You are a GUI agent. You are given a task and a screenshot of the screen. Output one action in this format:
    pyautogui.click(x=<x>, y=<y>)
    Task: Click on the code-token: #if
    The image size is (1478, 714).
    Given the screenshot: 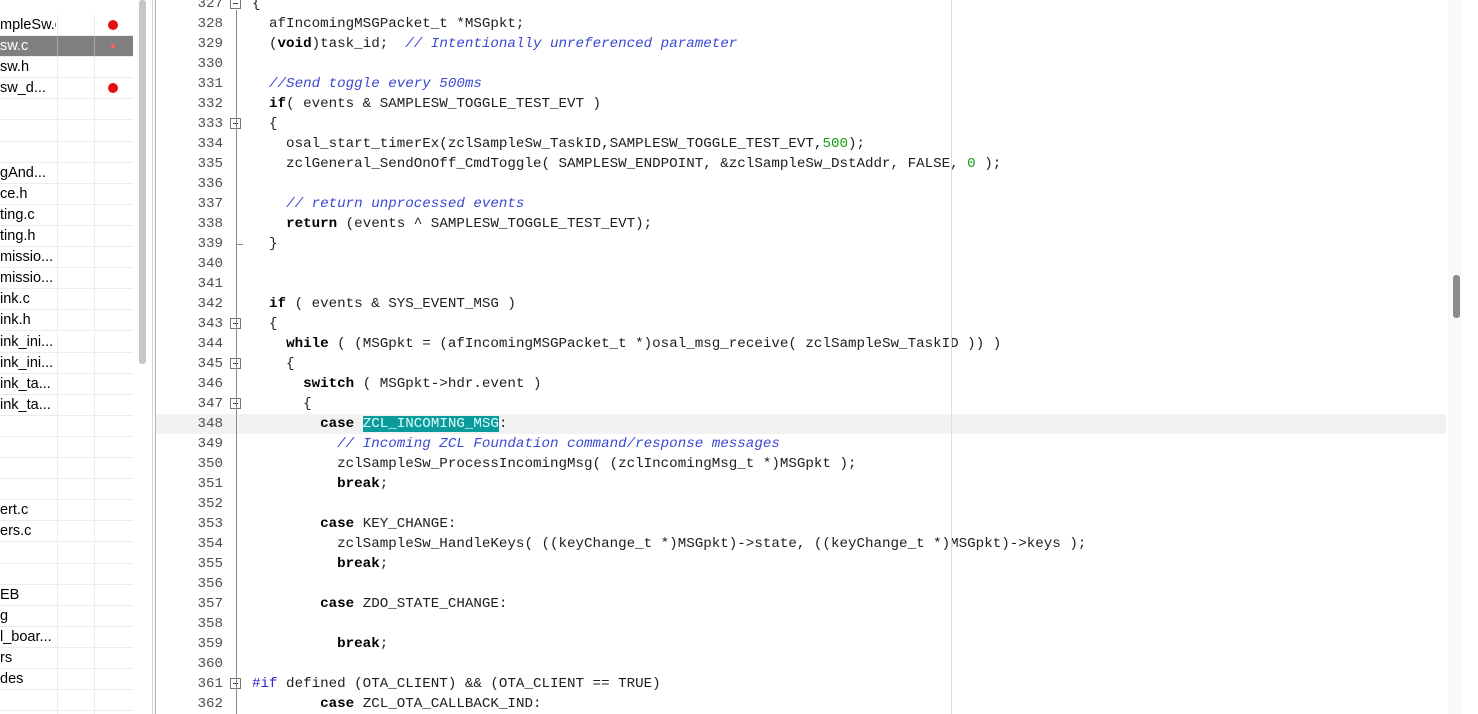 What is the action you would take?
    pyautogui.click(x=265, y=684)
    